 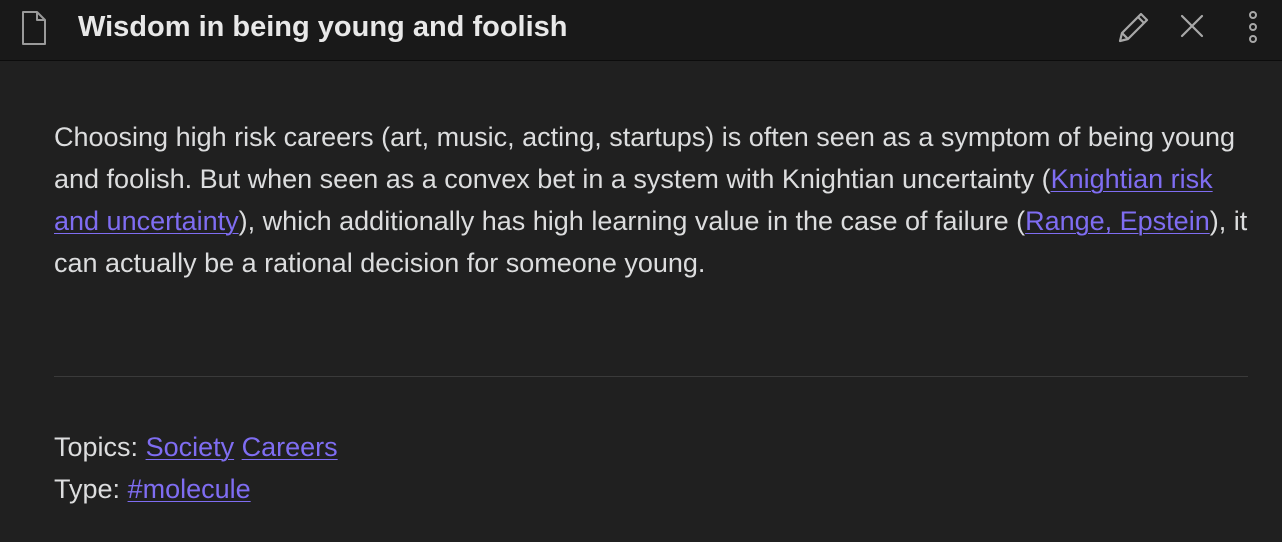 I want to click on pencil-icon, so click(x=1133, y=28).